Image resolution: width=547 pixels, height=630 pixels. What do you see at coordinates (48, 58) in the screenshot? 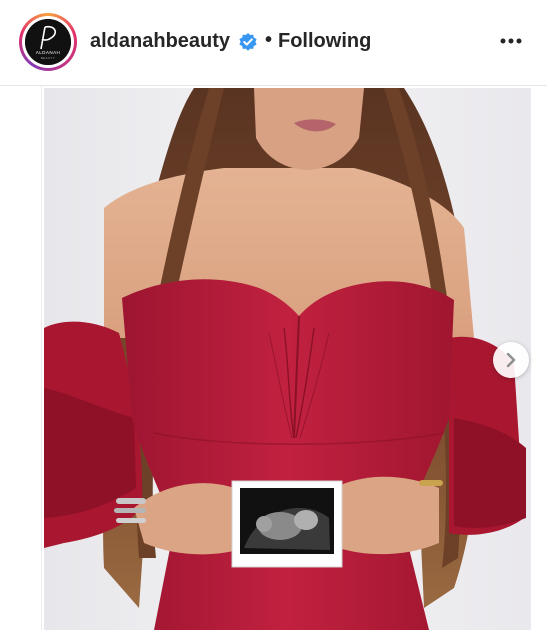
I see `svg-text: BEAUTY` at bounding box center [48, 58].